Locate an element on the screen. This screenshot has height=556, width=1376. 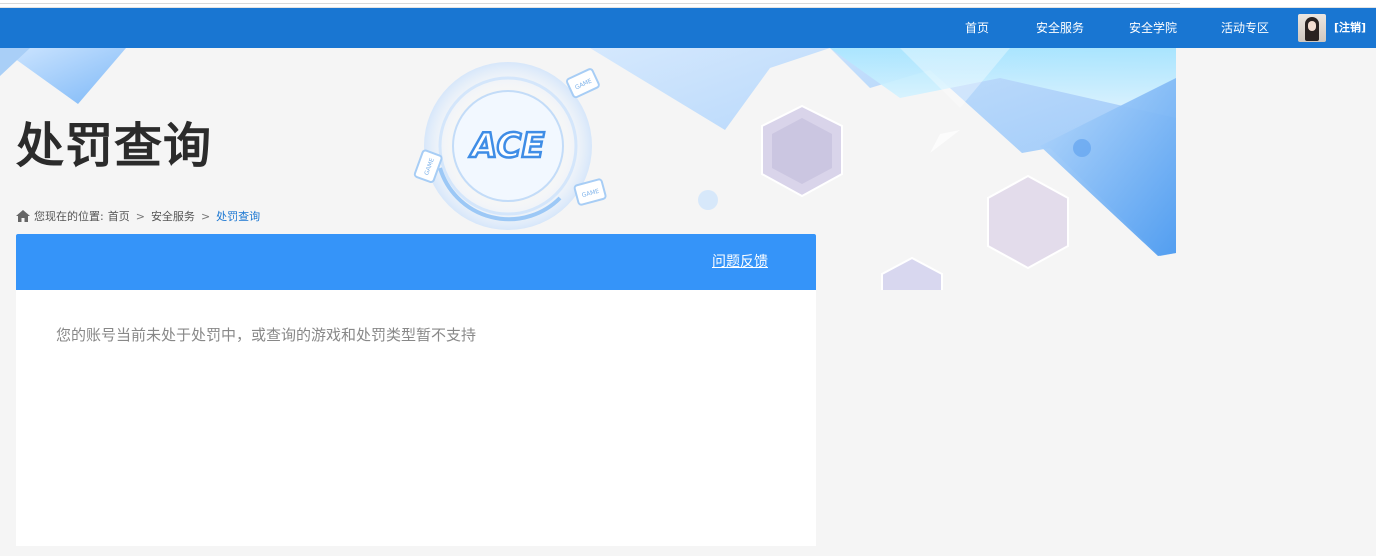
result-message: 您的账号当前未处于处罚中，或查询的游戏和处罚类型暂不支持 is located at coordinates (266, 335).